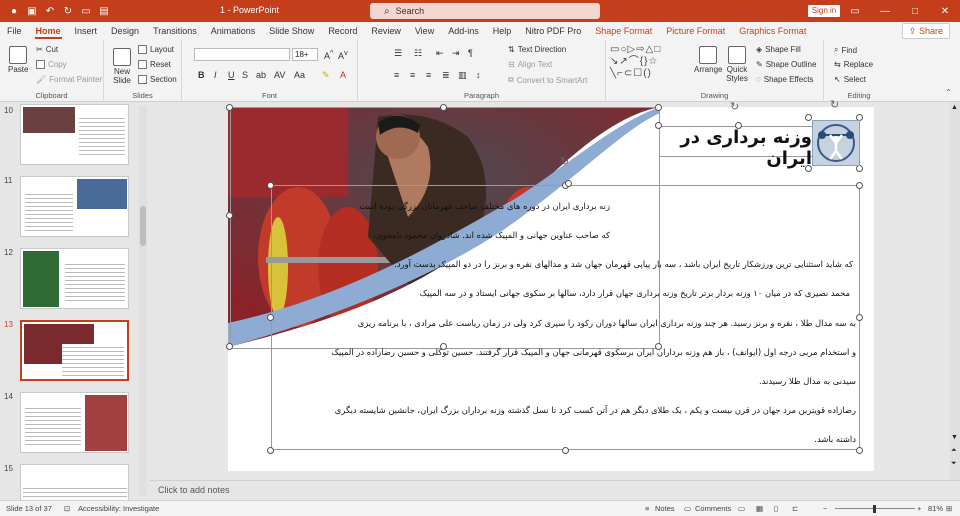  Describe the element at coordinates (786, 64) in the screenshot. I see `shape-outline-button: ✎ Shape Outline` at that location.